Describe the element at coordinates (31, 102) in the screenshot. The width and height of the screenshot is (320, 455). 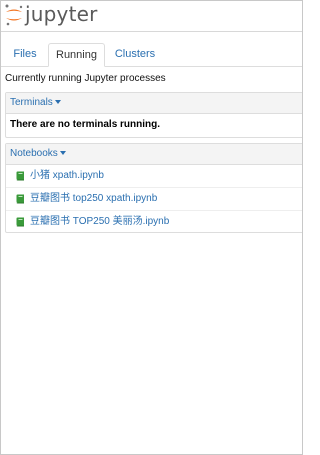
I see `terminals-title: Terminals` at that location.